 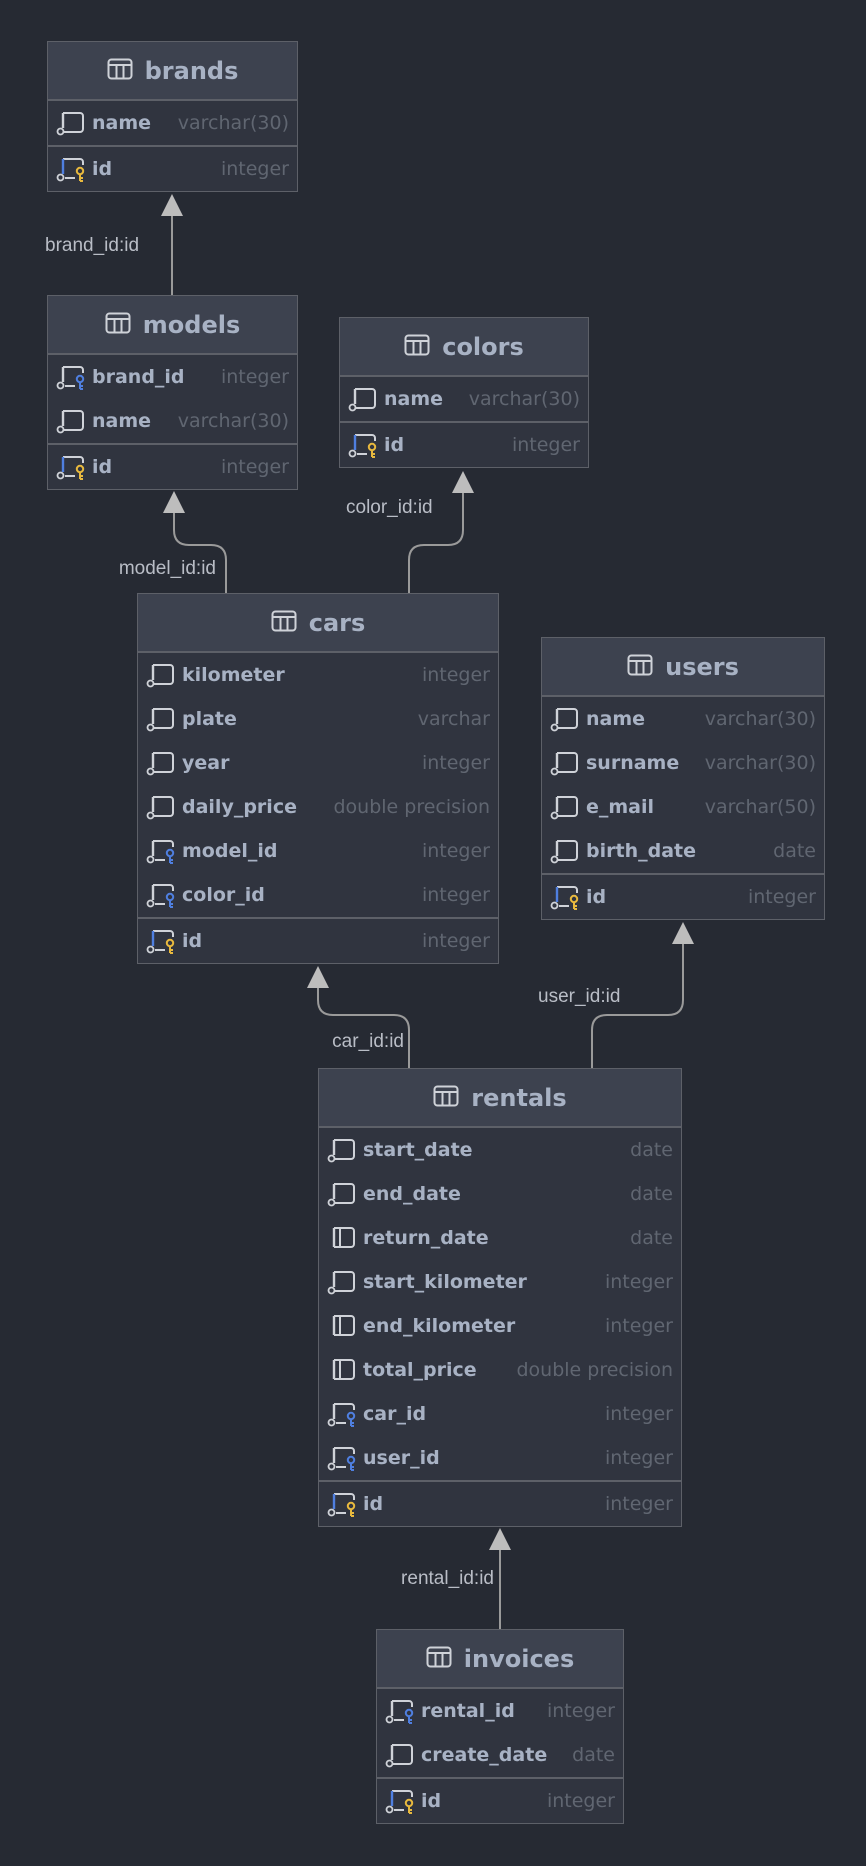 What do you see at coordinates (318, 895) in the screenshot?
I see `column-row: color_id integer` at bounding box center [318, 895].